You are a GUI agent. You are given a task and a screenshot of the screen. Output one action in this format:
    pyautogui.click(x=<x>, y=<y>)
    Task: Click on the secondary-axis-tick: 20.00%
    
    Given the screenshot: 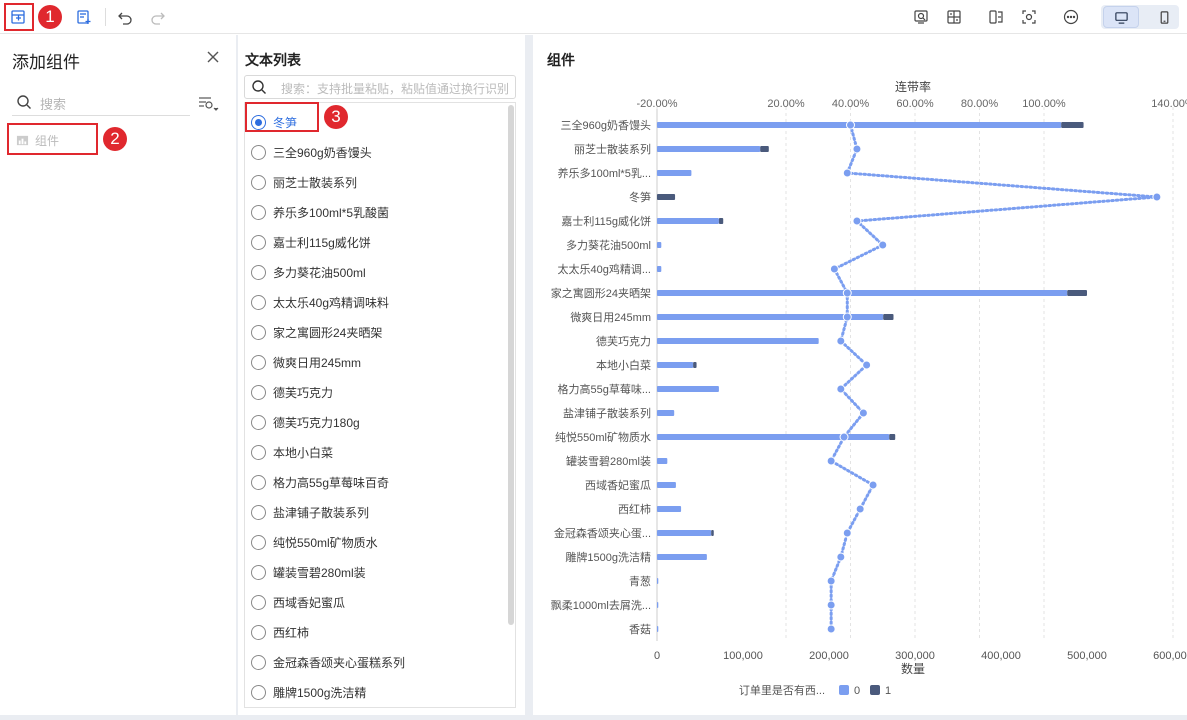 What is the action you would take?
    pyautogui.click(x=786, y=104)
    